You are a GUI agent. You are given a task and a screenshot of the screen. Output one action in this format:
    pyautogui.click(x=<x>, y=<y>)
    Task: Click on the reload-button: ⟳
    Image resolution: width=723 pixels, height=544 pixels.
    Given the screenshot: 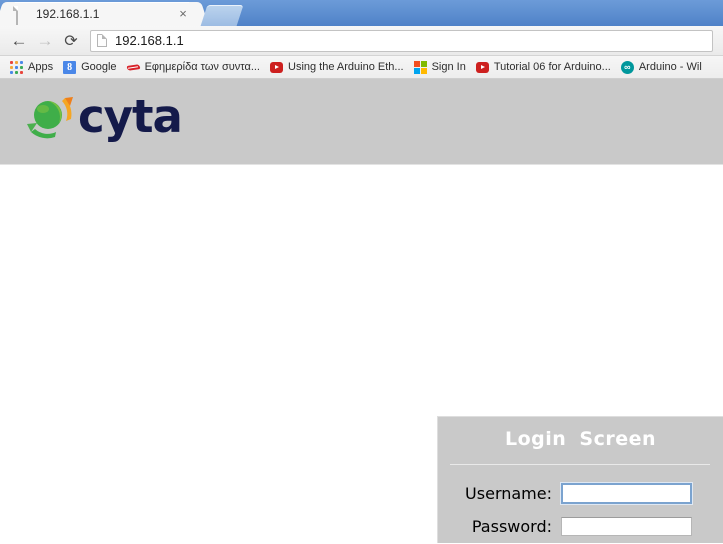 What is the action you would take?
    pyautogui.click(x=71, y=41)
    